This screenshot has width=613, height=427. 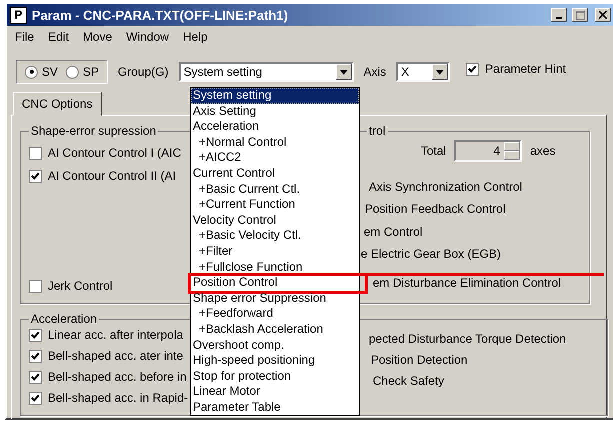 I want to click on group-title: Shape-error supression, so click(x=94, y=131).